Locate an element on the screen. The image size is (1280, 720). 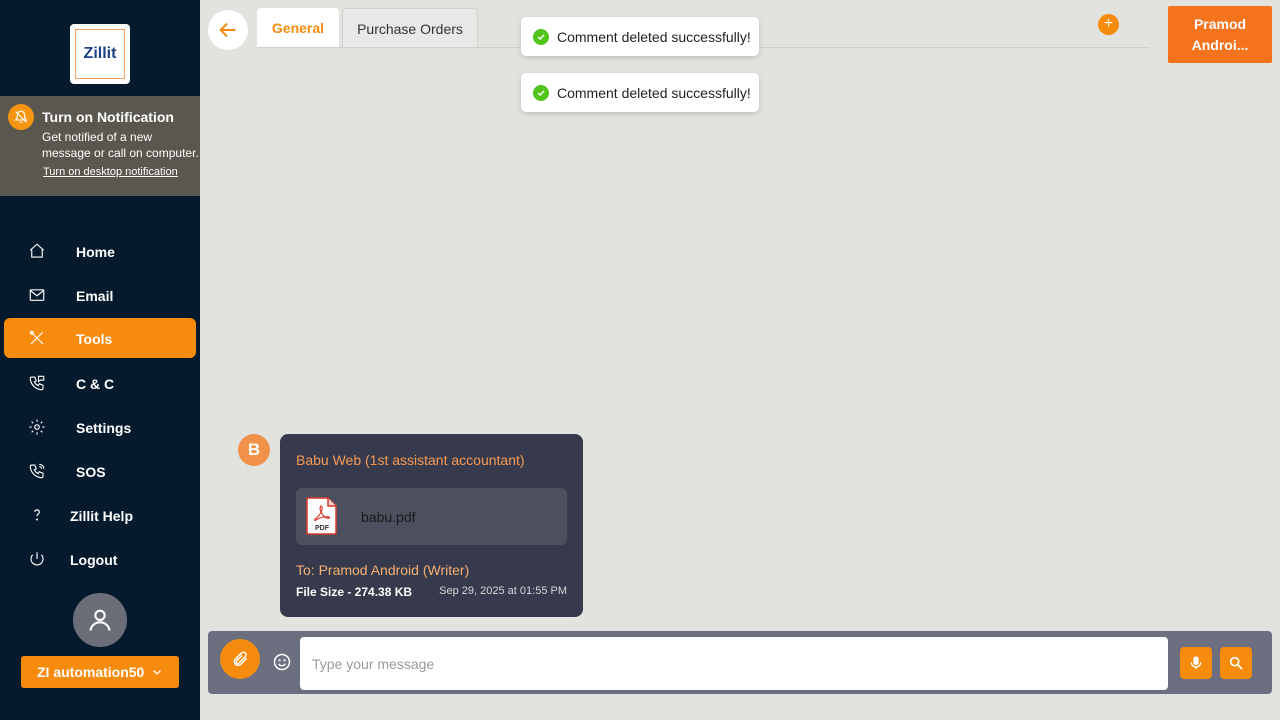
sidebar-item-home: Home is located at coordinates (100, 251).